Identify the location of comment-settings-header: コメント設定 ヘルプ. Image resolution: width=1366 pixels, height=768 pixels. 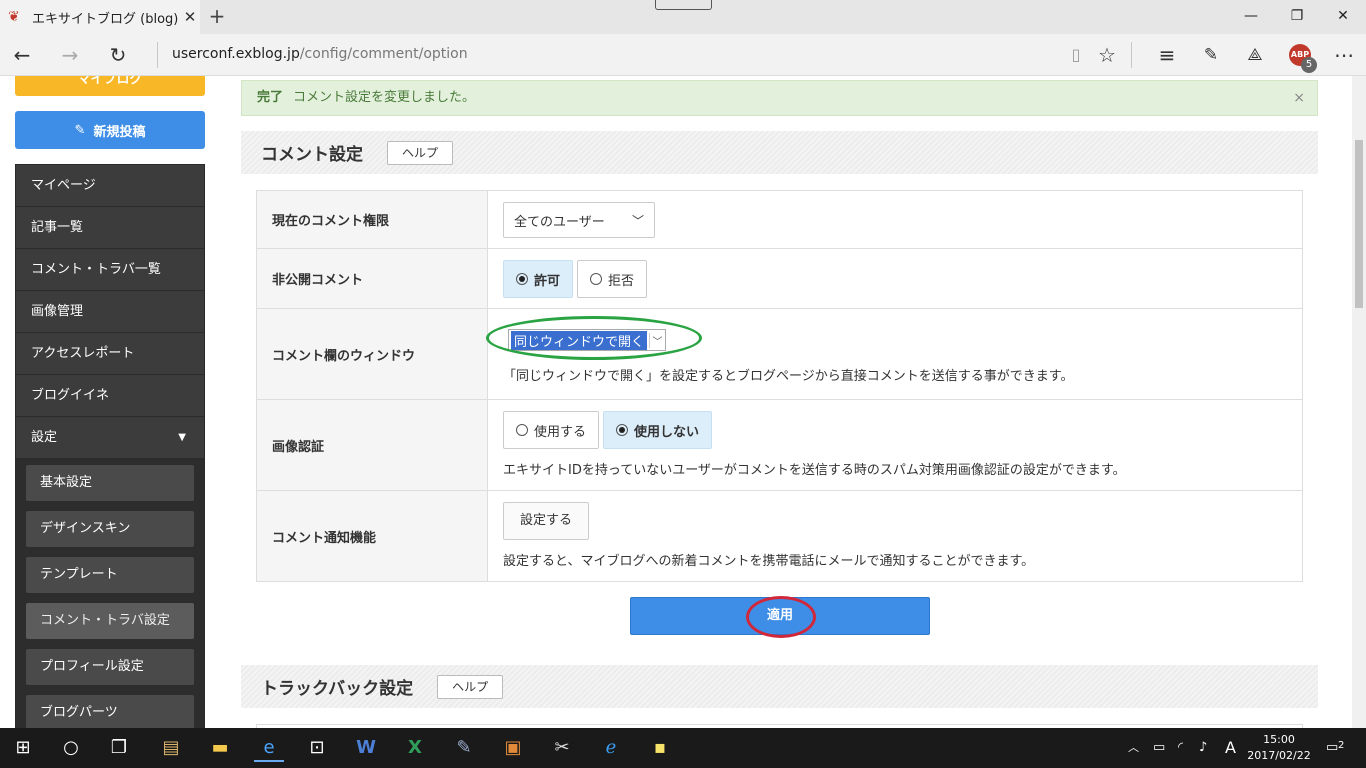
(779, 152).